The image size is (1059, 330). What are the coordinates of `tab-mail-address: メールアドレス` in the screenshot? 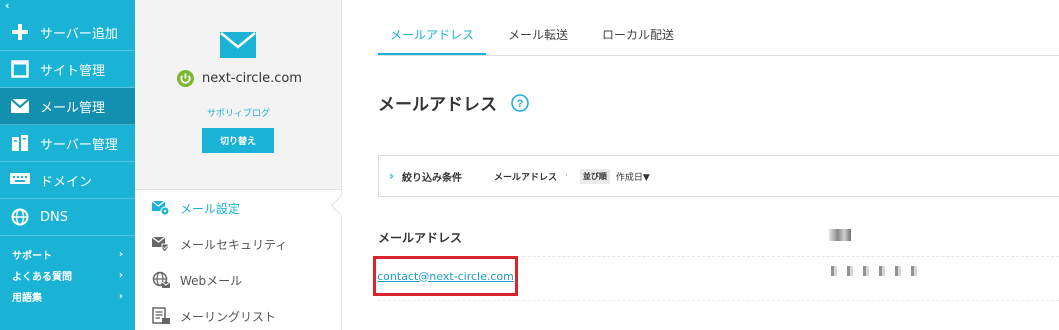 It's located at (432, 37).